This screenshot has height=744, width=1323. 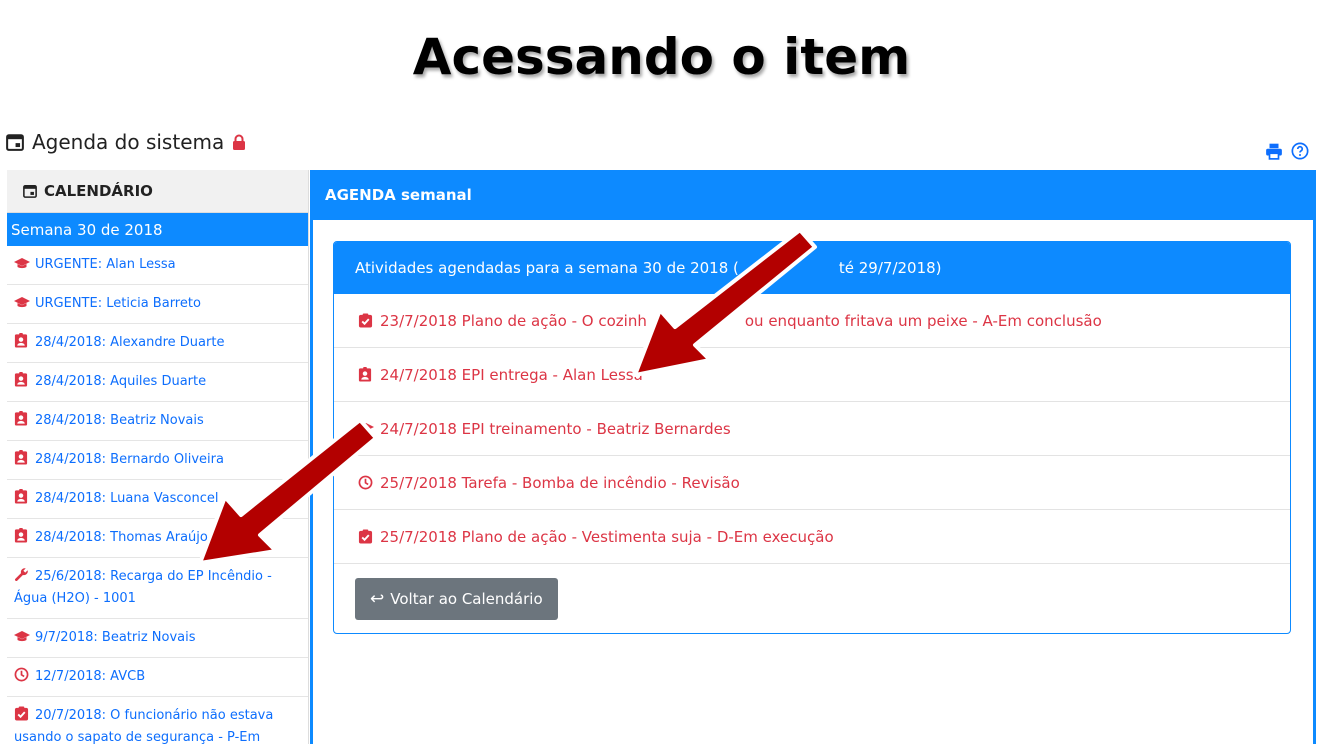 What do you see at coordinates (115, 637) in the screenshot?
I see `sidebar-event-label: 9/7/2018: Beatriz Novais` at bounding box center [115, 637].